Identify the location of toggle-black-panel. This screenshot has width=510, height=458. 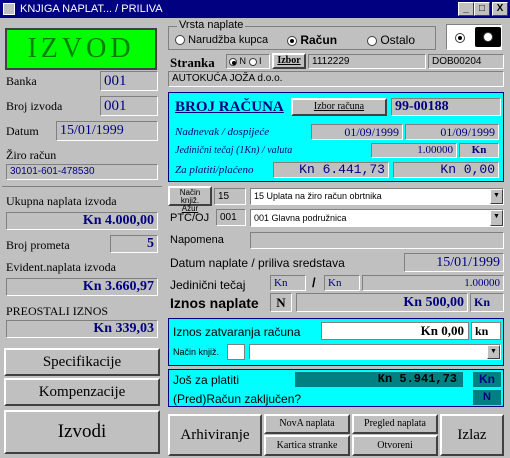
(488, 37).